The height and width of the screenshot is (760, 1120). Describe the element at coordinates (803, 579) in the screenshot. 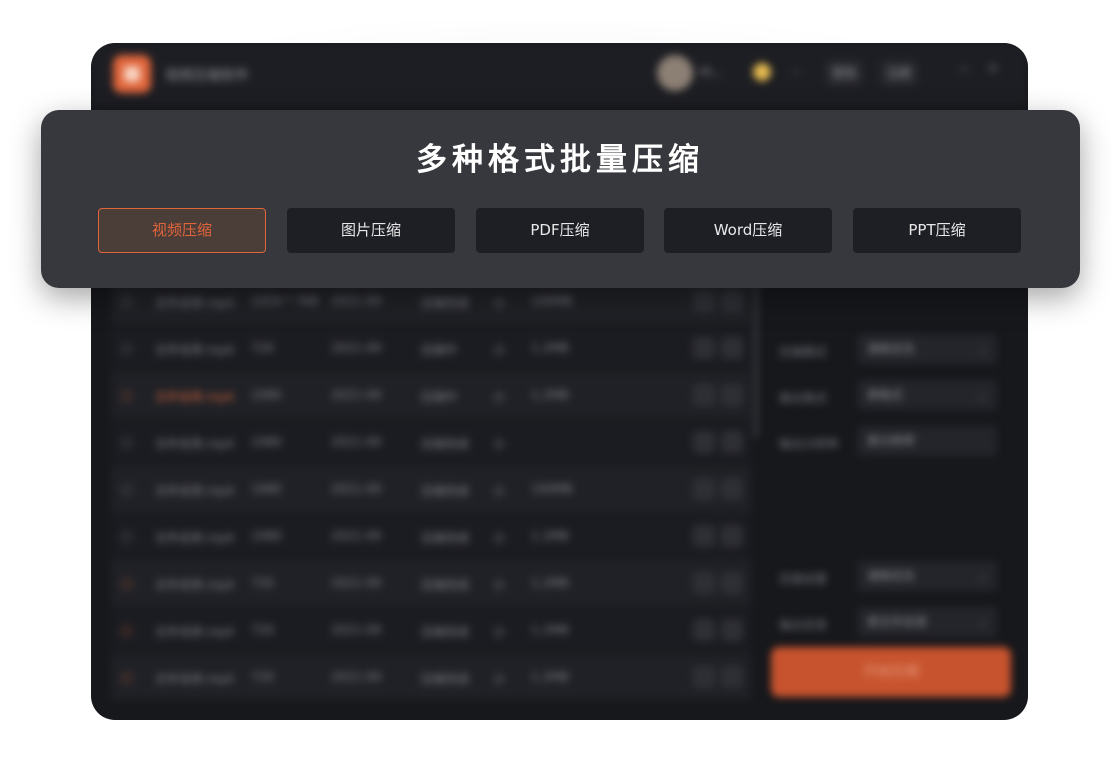

I see `field-label: 压缩设置` at that location.